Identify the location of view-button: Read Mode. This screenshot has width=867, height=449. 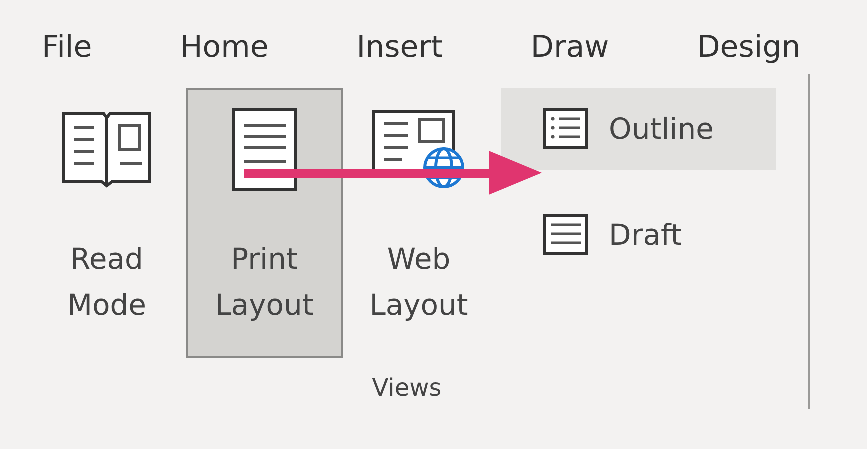
(107, 223).